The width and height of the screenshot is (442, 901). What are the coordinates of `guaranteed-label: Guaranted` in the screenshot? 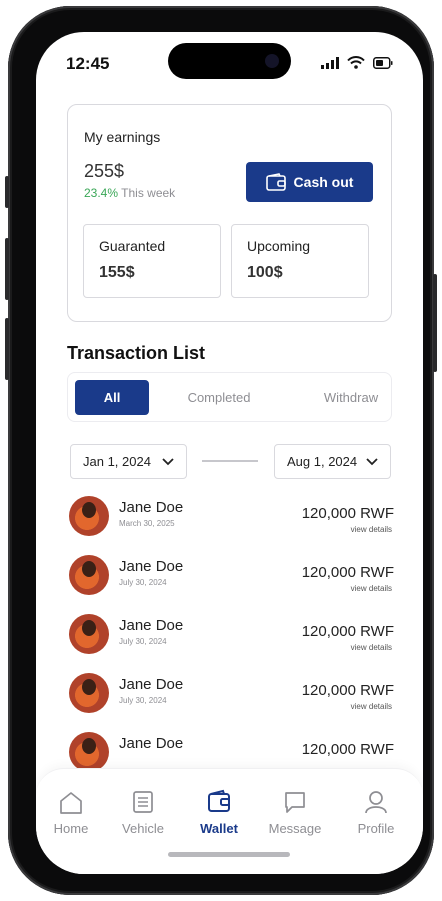 It's located at (132, 246).